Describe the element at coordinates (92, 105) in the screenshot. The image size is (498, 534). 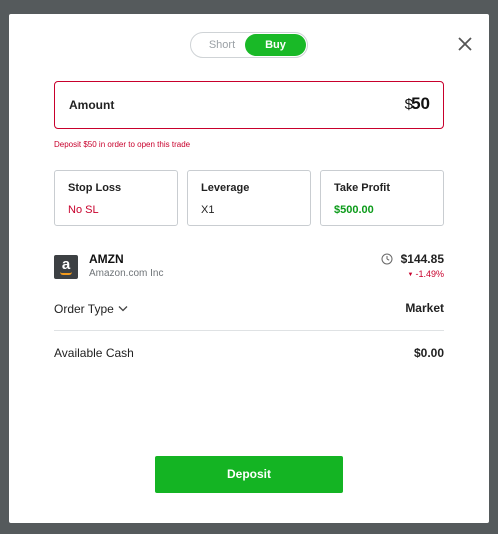
I see `amount-label: Amount` at that location.